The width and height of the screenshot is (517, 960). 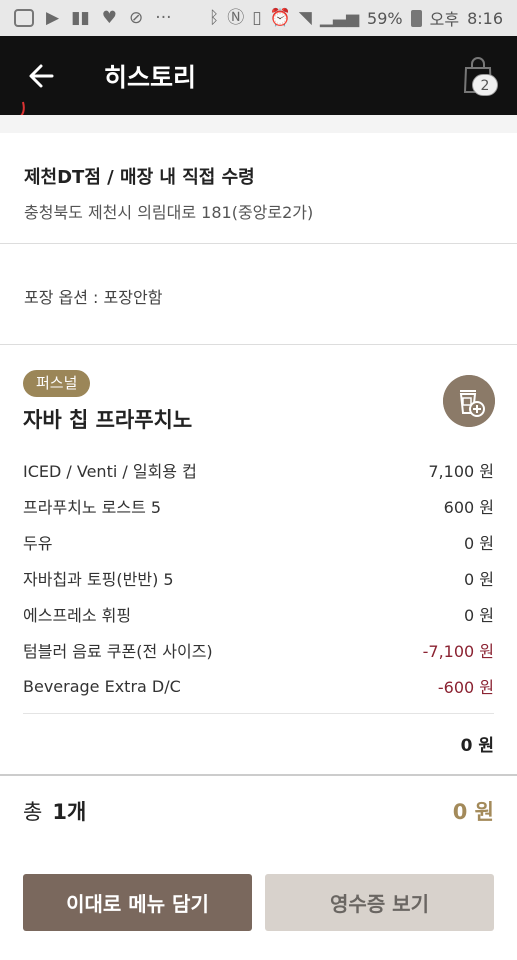 I want to click on u-icon, so click(x=24, y=18).